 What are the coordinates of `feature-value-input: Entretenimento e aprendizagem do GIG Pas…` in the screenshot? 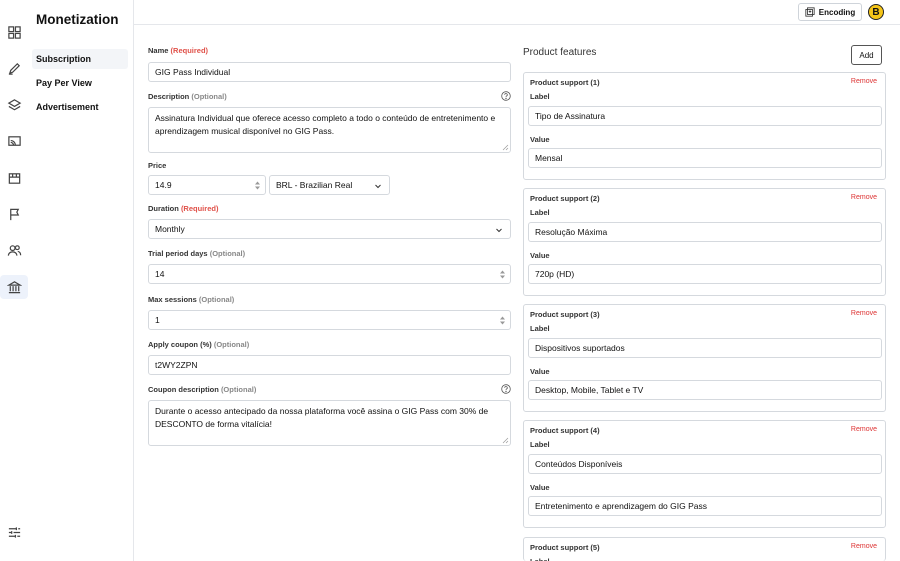 It's located at (705, 506).